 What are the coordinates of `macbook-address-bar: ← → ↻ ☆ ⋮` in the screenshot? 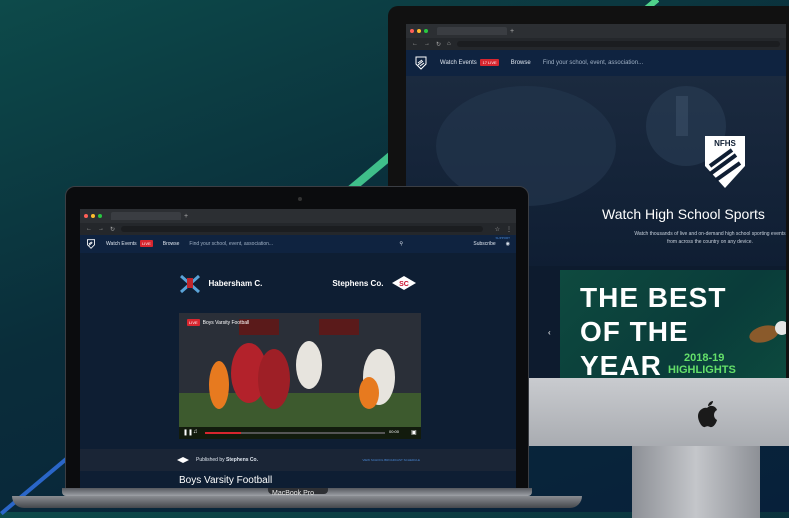 It's located at (298, 229).